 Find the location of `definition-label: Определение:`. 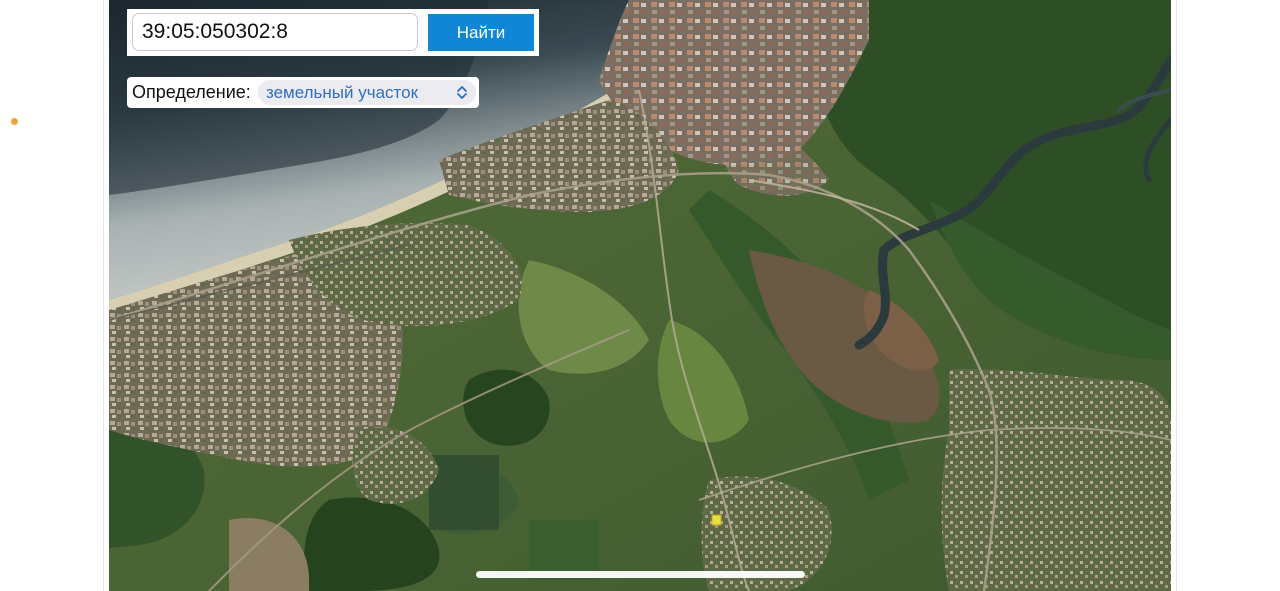

definition-label: Определение: is located at coordinates (191, 92).